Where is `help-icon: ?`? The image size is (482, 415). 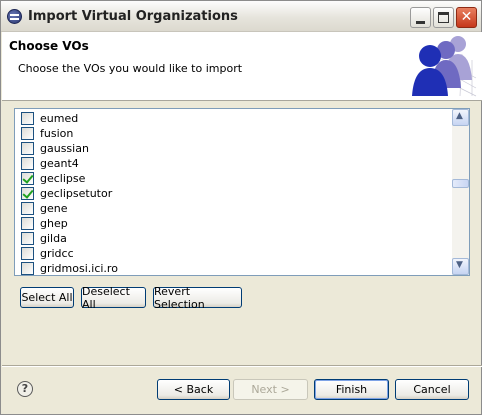 help-icon: ? is located at coordinates (25, 389).